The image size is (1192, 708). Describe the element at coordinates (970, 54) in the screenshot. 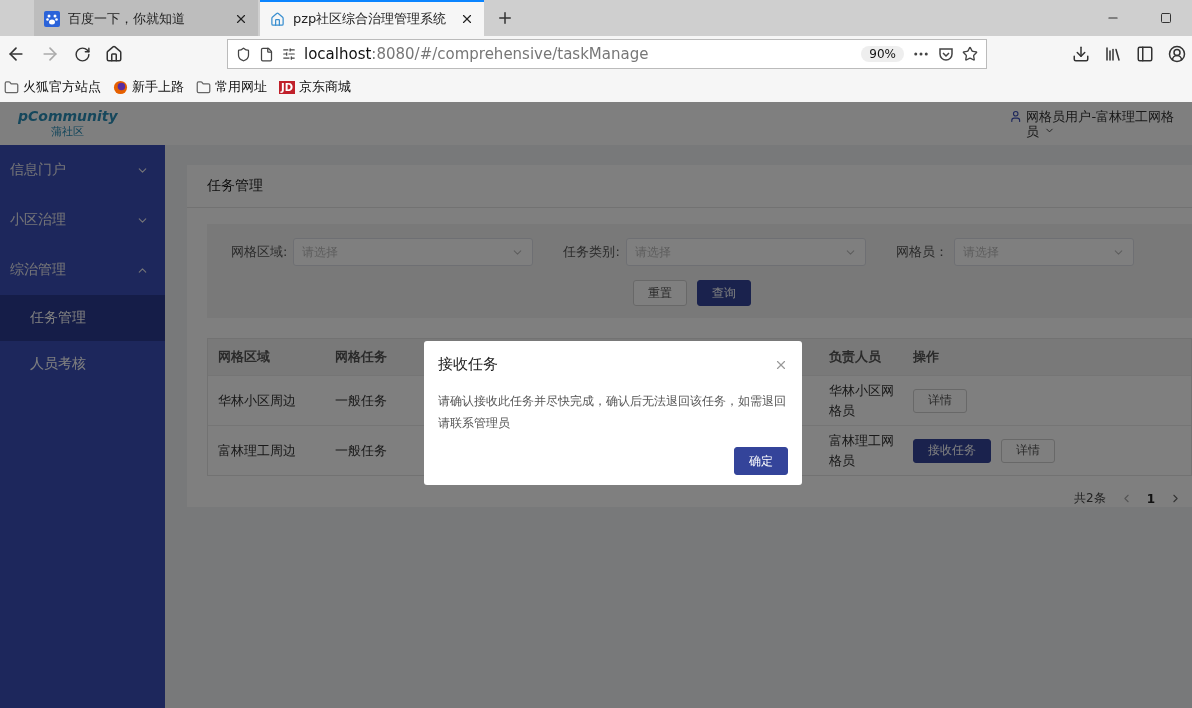

I see `bookmark-star-icon` at that location.